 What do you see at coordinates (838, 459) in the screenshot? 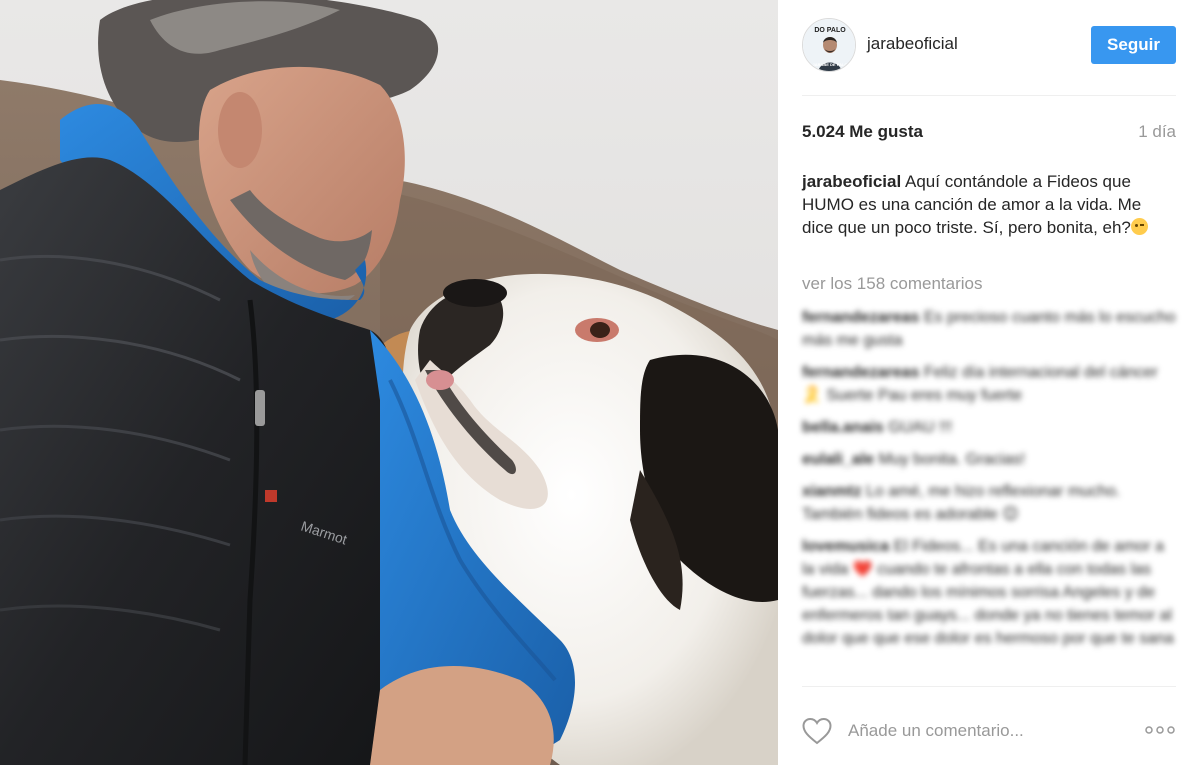
I see `comment-username: eulali_ale` at bounding box center [838, 459].